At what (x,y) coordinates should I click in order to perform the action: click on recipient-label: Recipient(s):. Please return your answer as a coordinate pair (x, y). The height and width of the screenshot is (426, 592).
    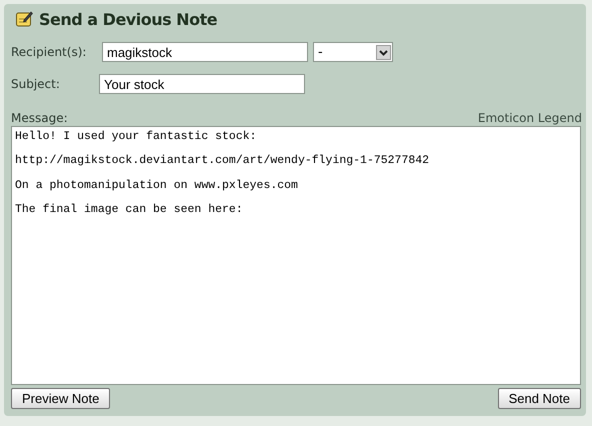
    Looking at the image, I should click on (49, 52).